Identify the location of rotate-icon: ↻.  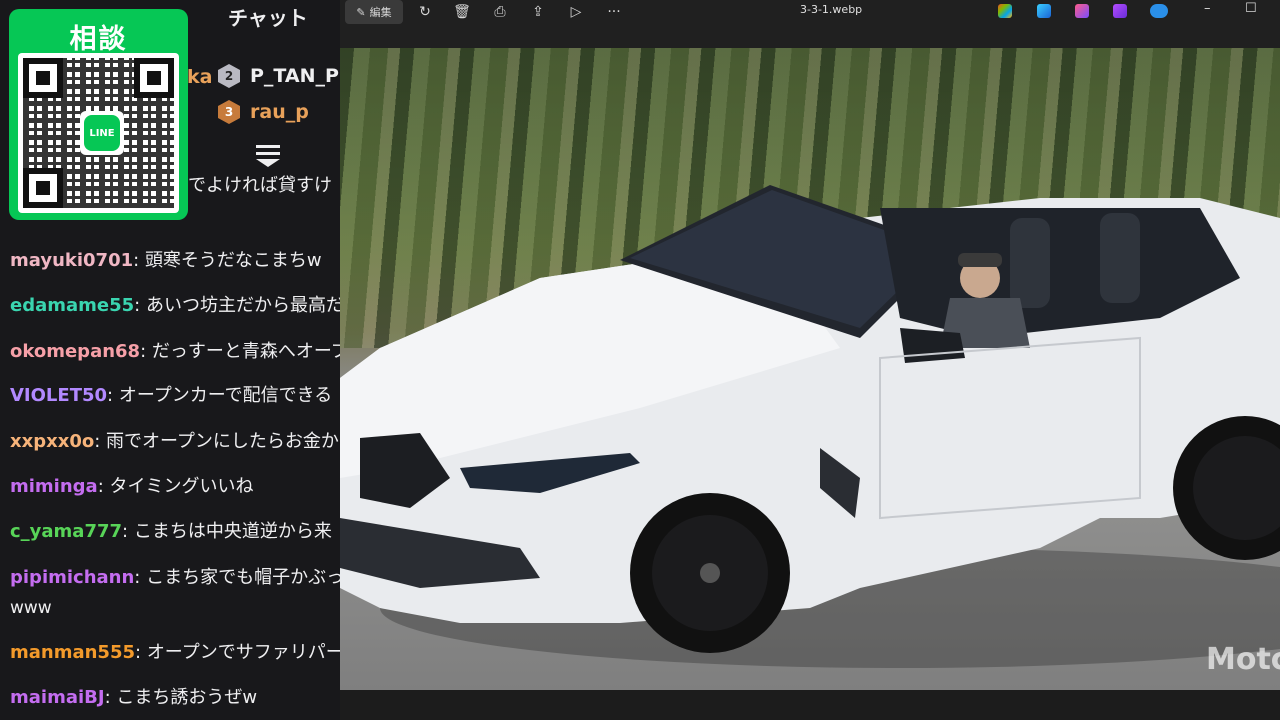
(425, 12).